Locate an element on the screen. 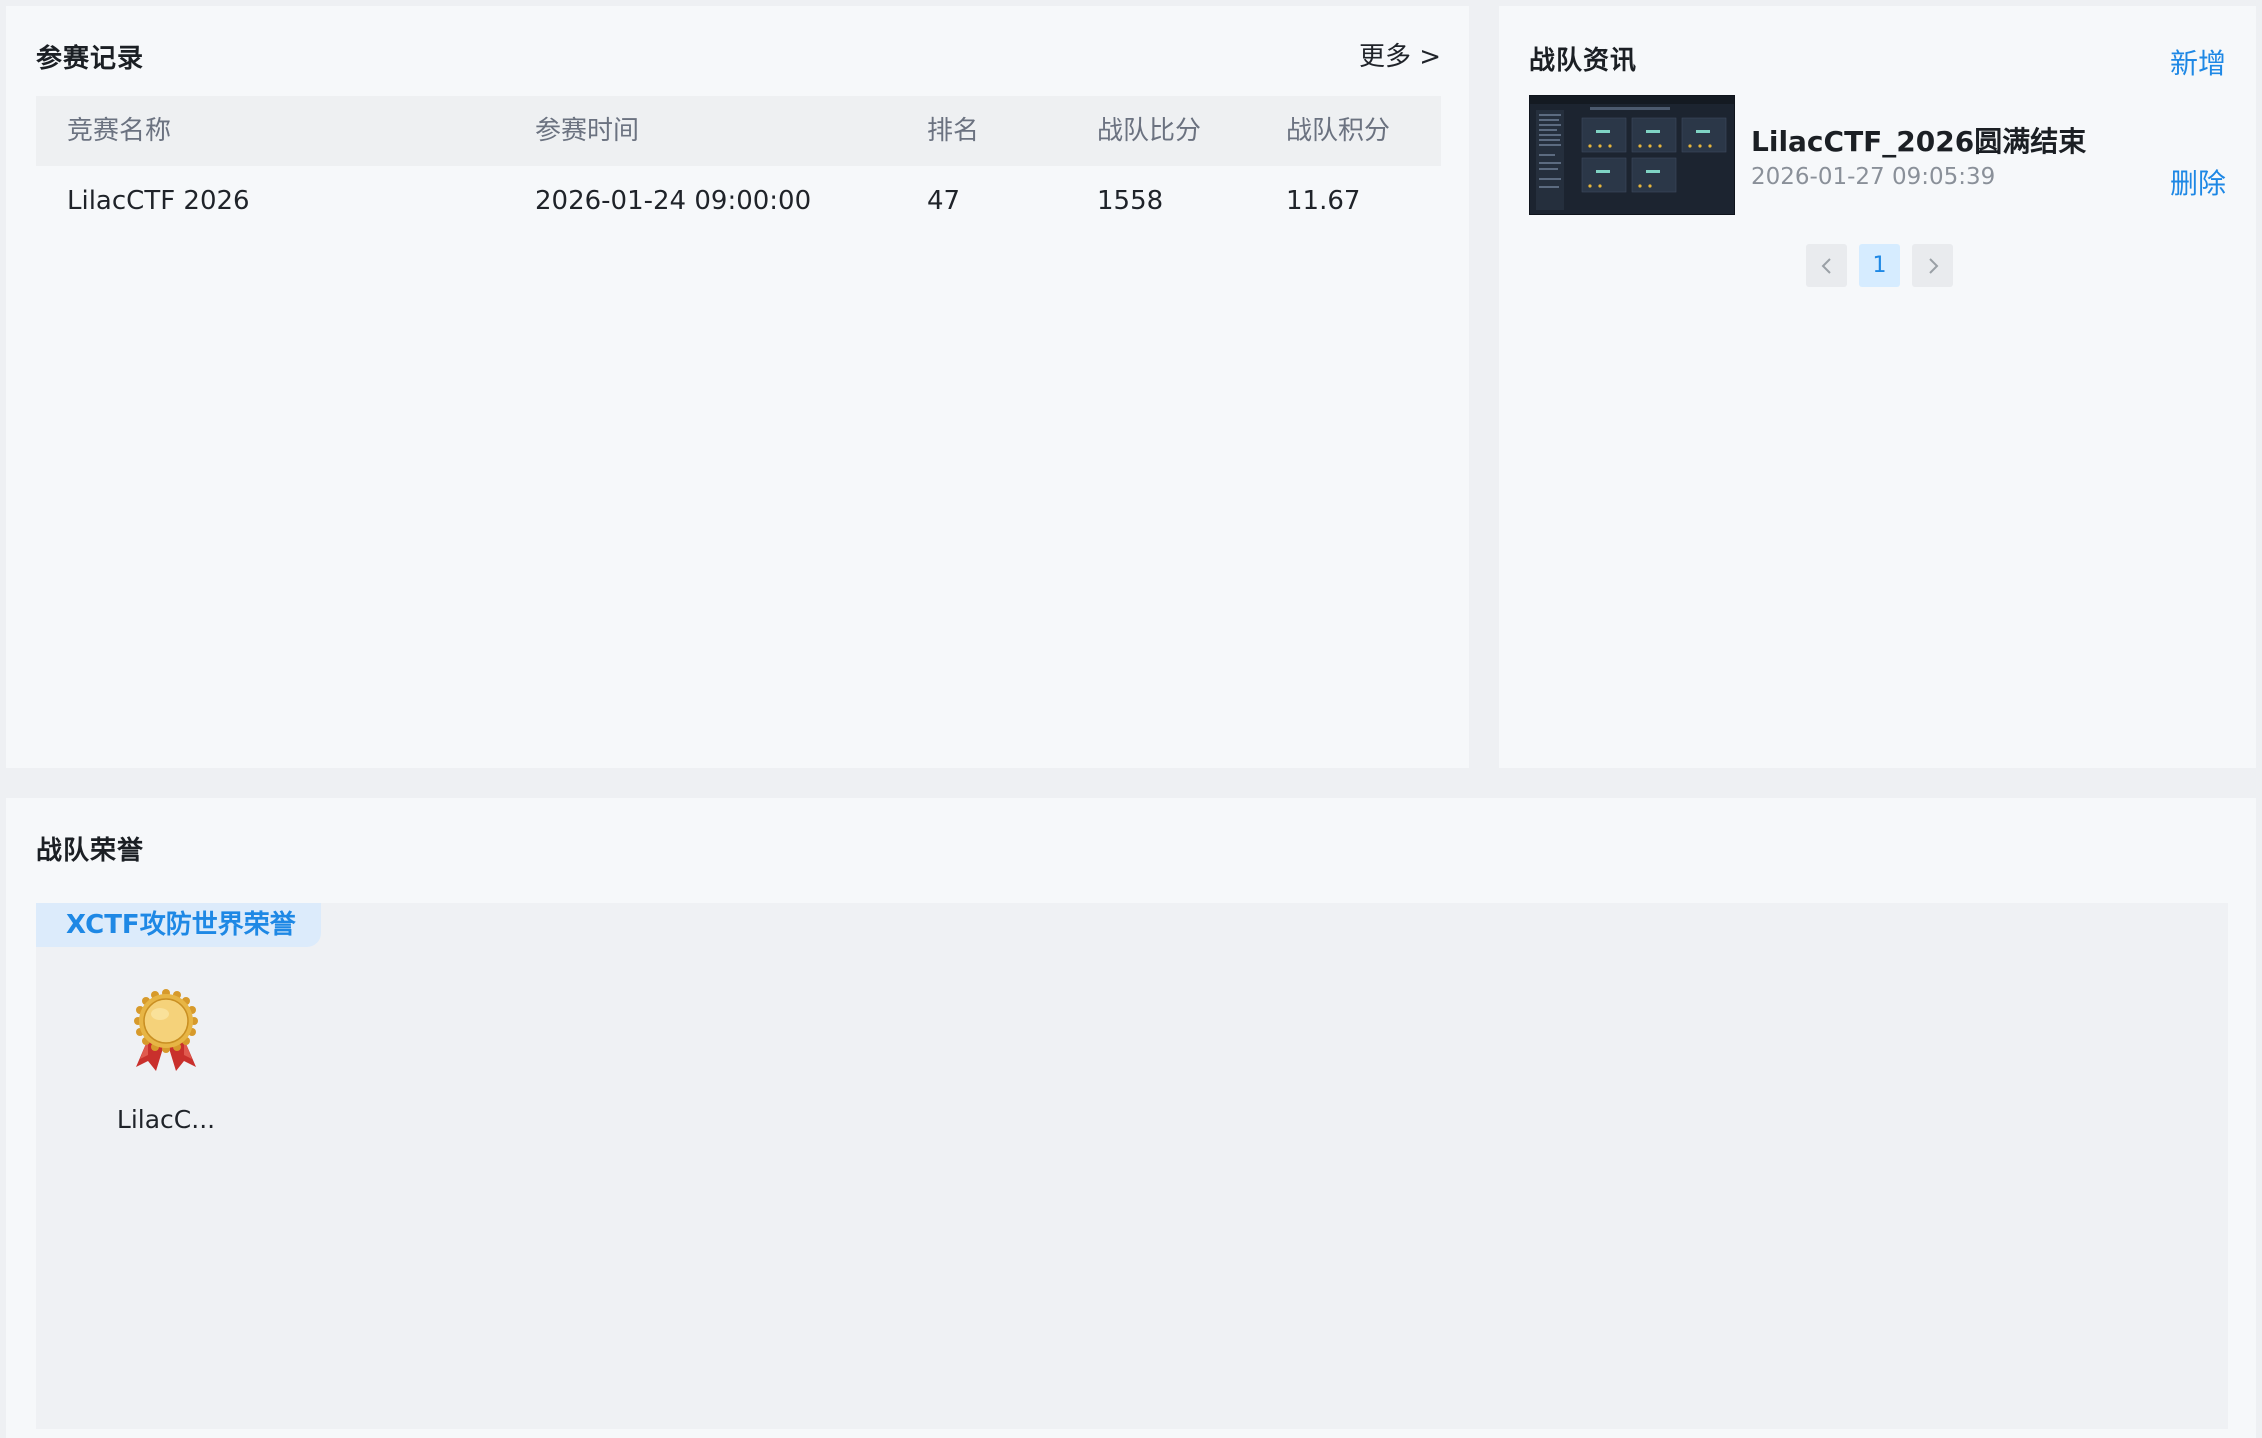 The height and width of the screenshot is (1438, 2262). medal-icon is located at coordinates (166, 1030).